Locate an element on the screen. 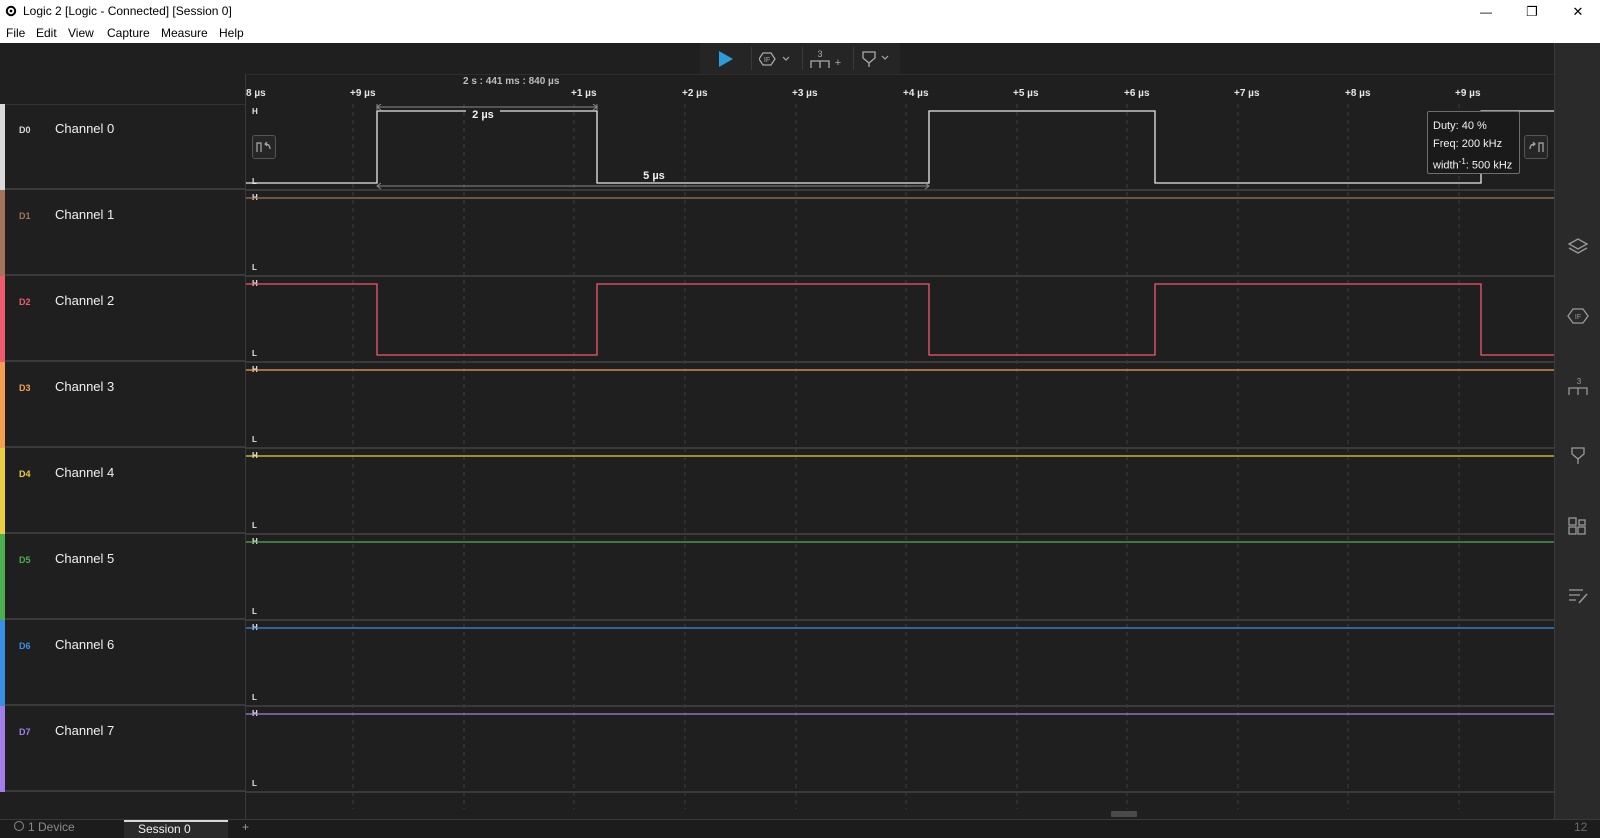 This screenshot has width=1600, height=838. start-capture-button is located at coordinates (725, 58).